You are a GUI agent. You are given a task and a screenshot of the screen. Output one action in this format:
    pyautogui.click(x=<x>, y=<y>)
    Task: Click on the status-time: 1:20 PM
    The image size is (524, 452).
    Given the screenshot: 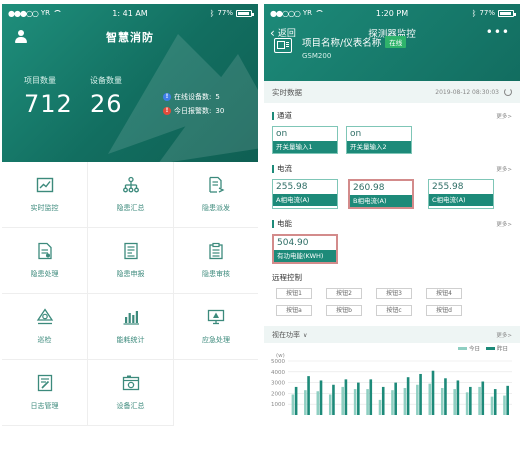 What is the action you would take?
    pyautogui.click(x=392, y=13)
    